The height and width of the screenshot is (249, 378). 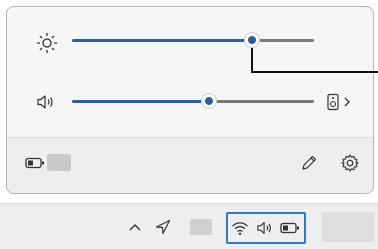 I want to click on callout-line-vertical, so click(x=252, y=60).